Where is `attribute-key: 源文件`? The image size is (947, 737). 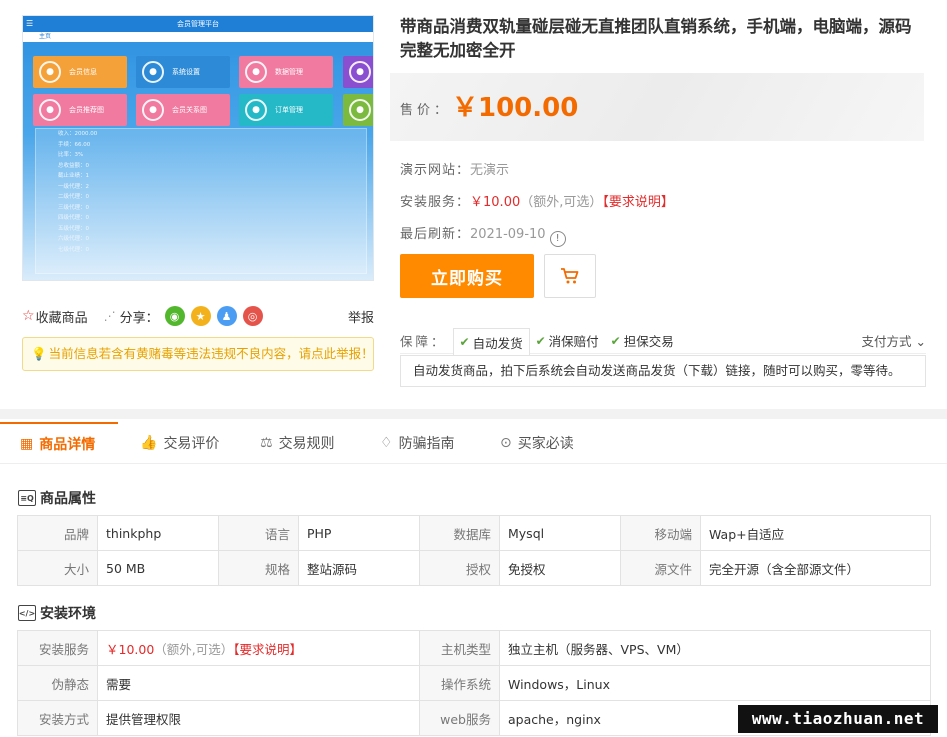
attribute-key: 源文件 is located at coordinates (660, 568).